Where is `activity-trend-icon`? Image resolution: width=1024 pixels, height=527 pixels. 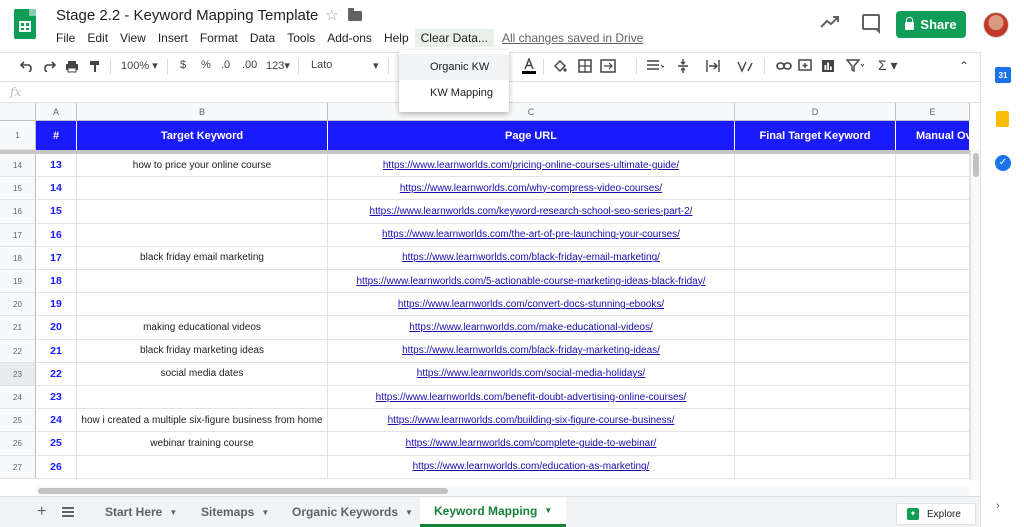 activity-trend-icon is located at coordinates (830, 22).